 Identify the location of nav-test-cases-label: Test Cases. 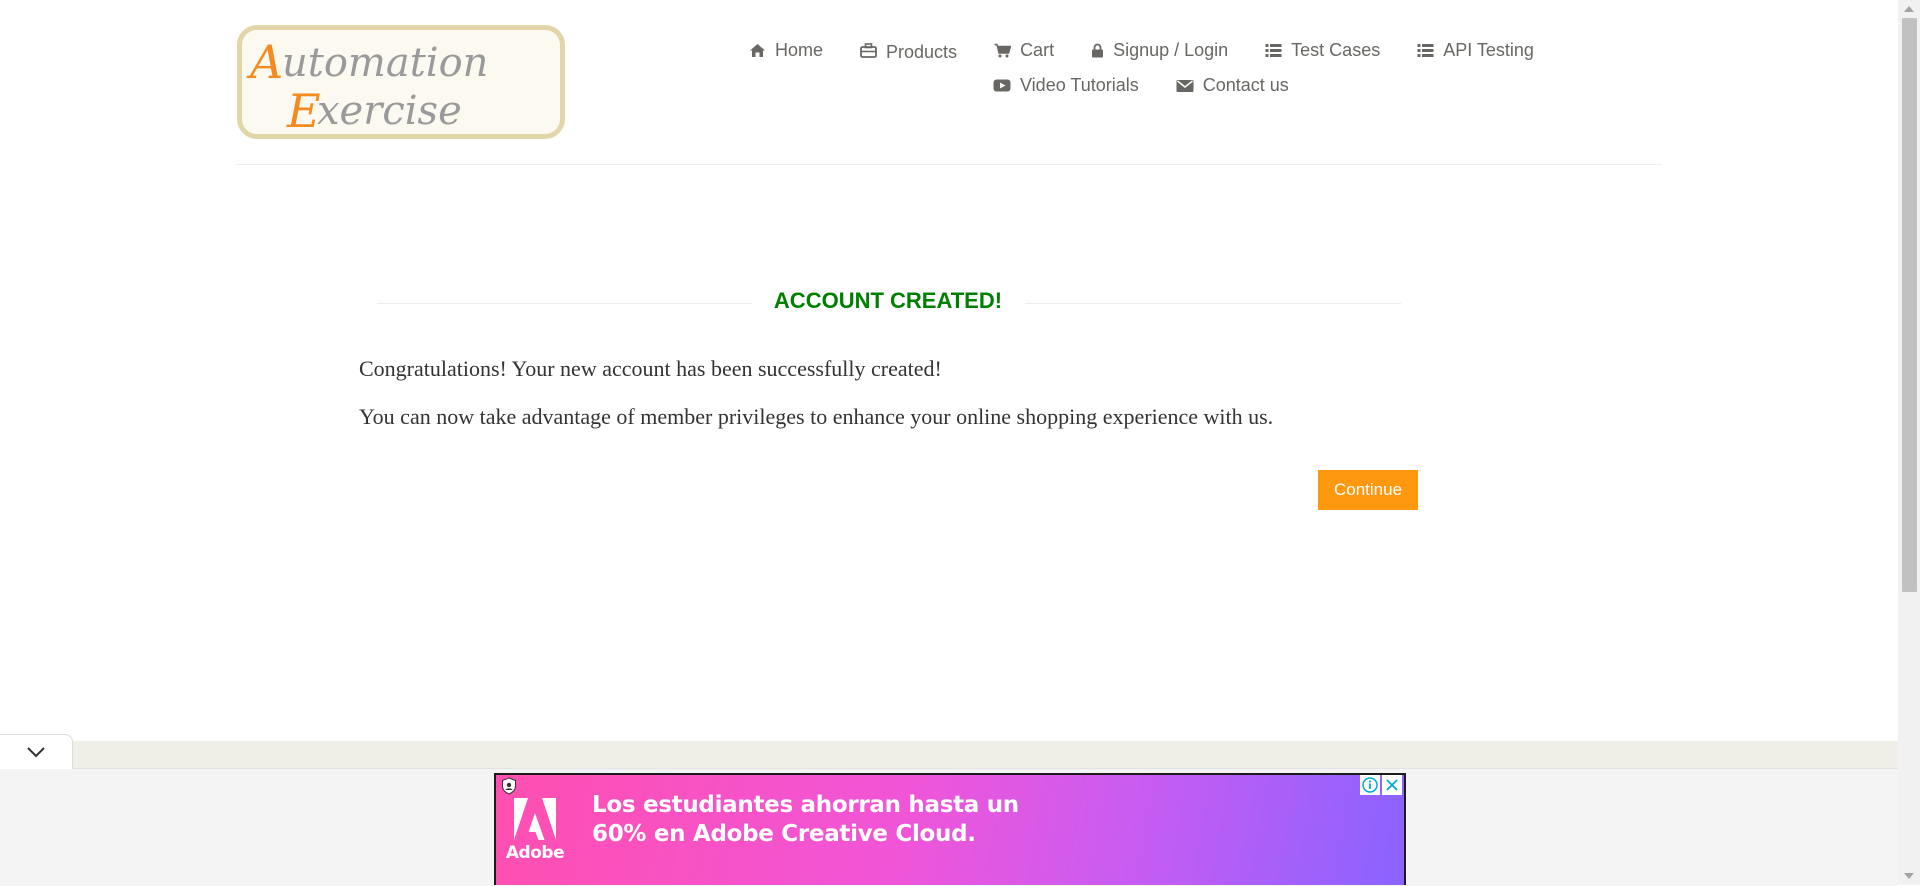
(1336, 50).